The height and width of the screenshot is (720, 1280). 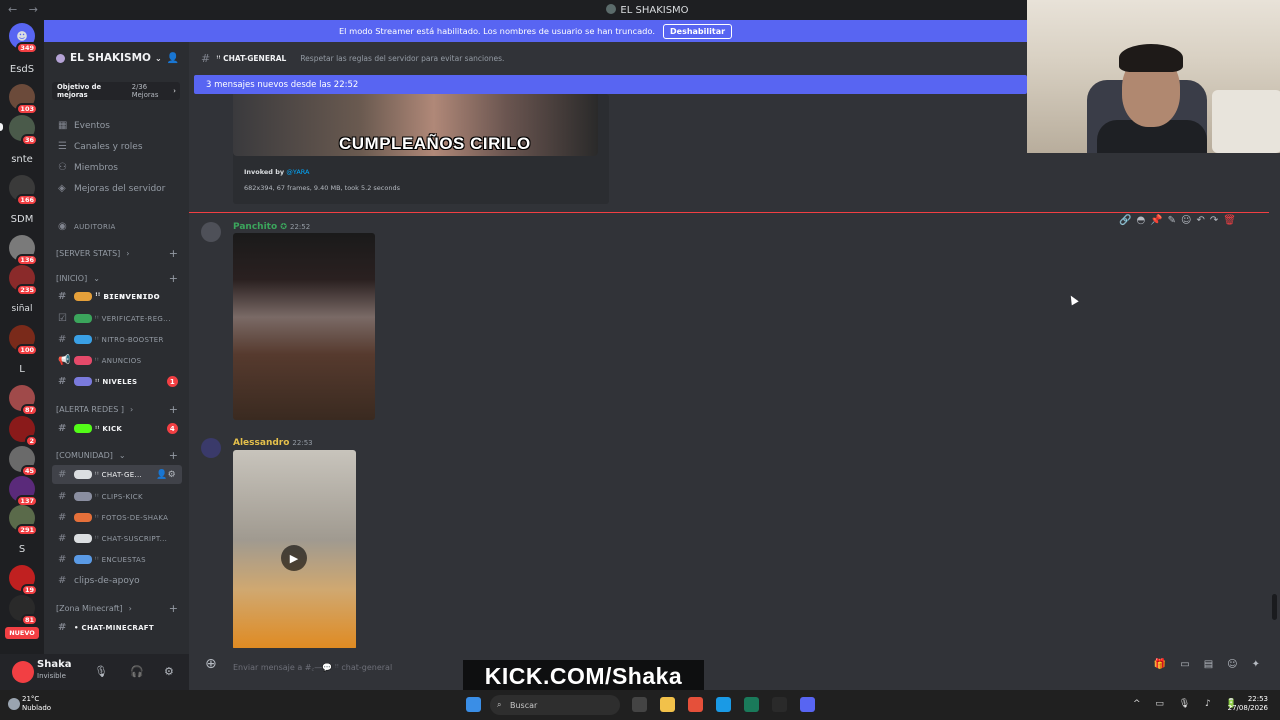 I want to click on menu-channels-roles: ☰ Canales y roles, so click(x=117, y=146).